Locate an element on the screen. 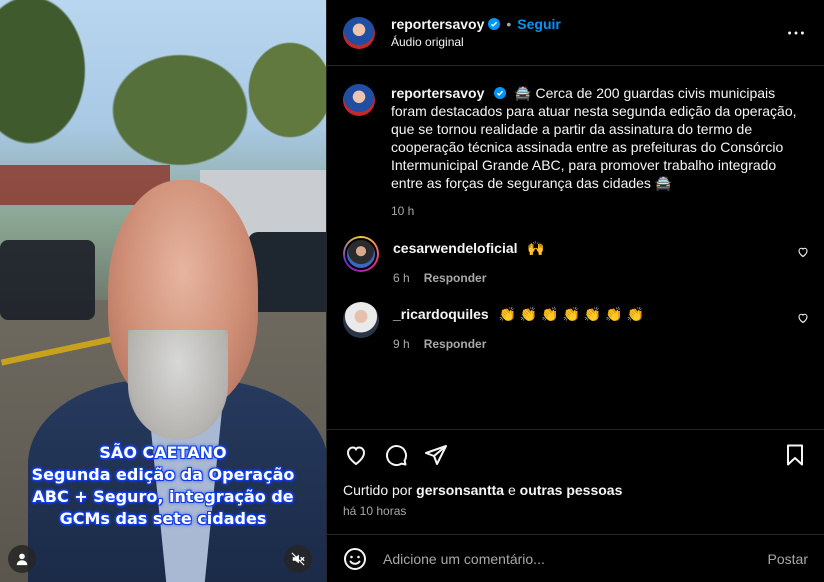 This screenshot has width=824, height=582. mute-toggle-button is located at coordinates (298, 559).